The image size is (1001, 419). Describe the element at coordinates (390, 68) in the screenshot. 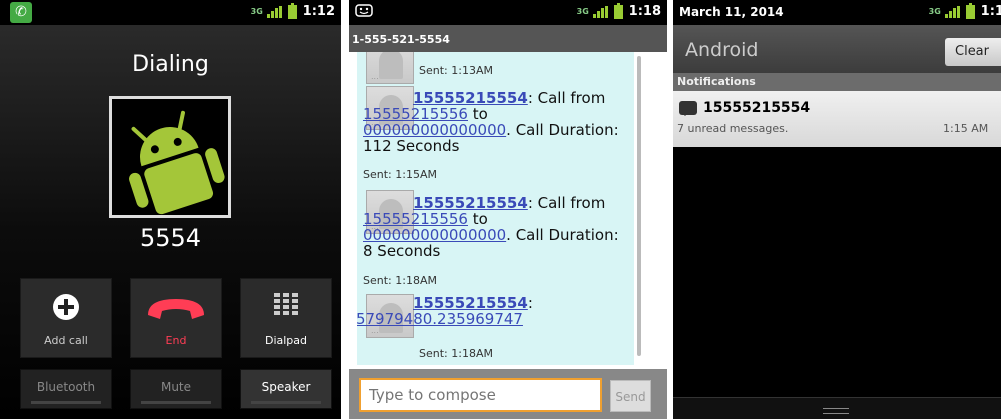

I see `contact-thumbnail` at that location.